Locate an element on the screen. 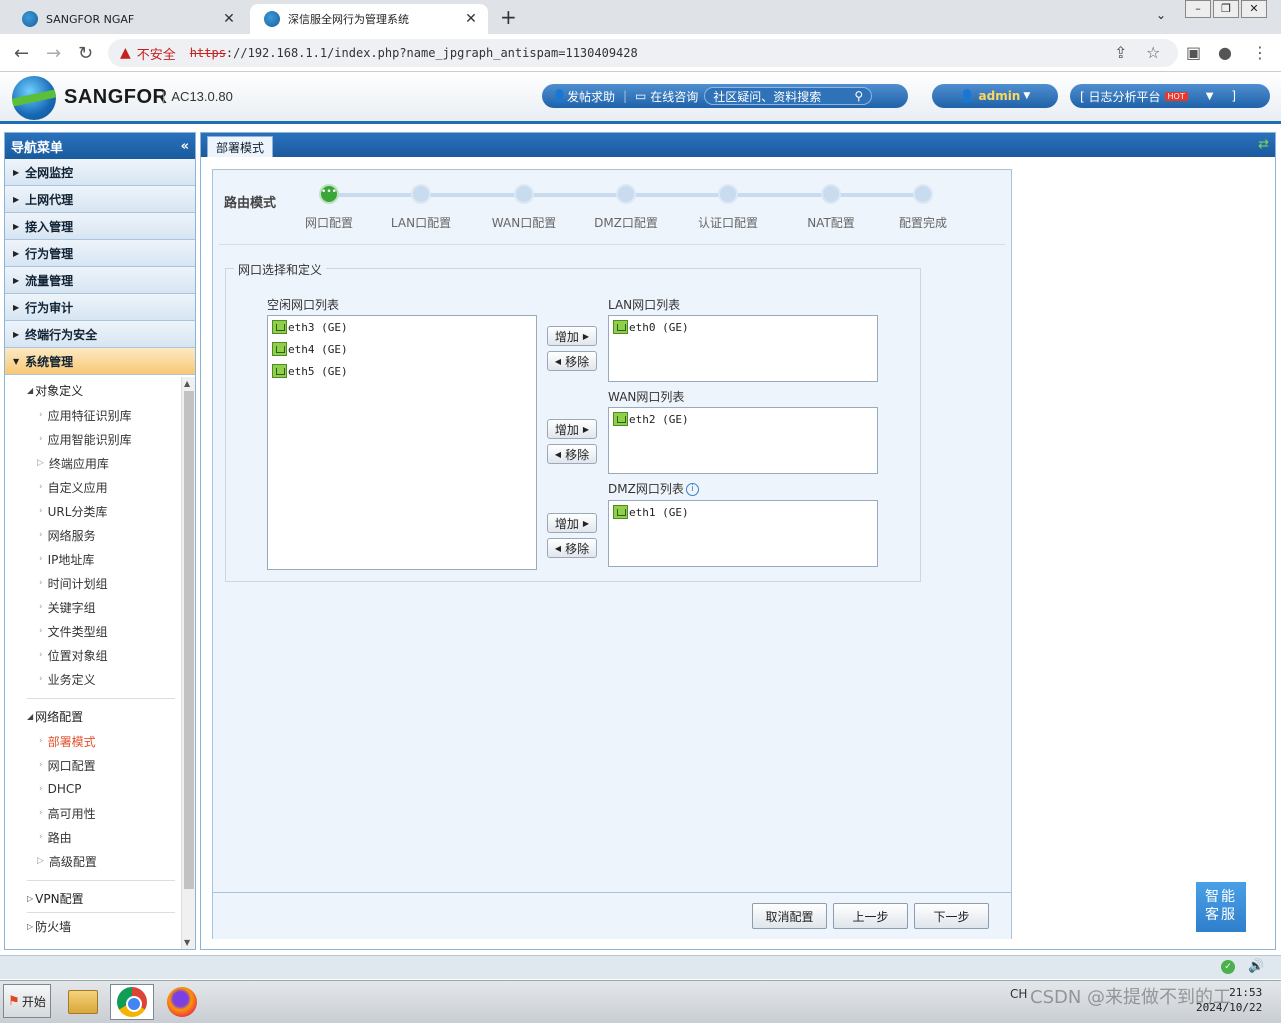 Image resolution: width=1281 pixels, height=1023 pixels. sidebar-scrollbar: ▲ ▼ is located at coordinates (188, 663).